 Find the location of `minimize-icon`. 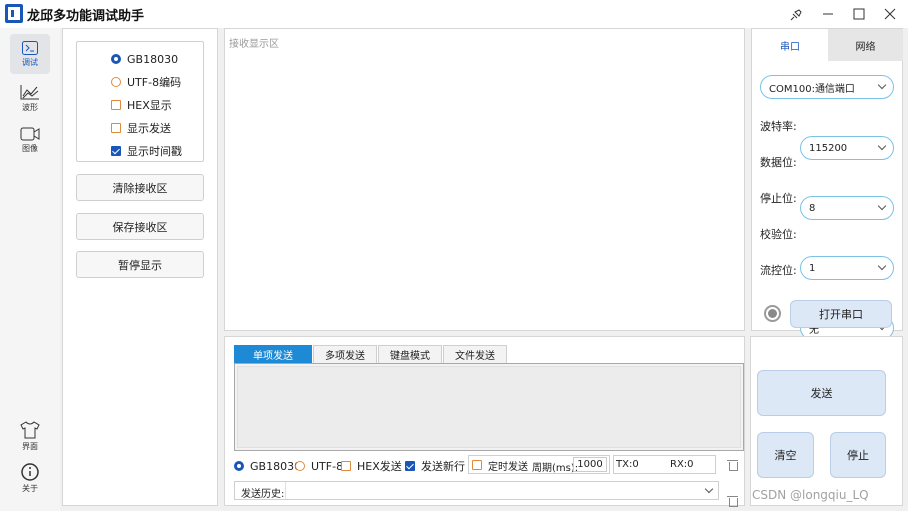

minimize-icon is located at coordinates (828, 14).